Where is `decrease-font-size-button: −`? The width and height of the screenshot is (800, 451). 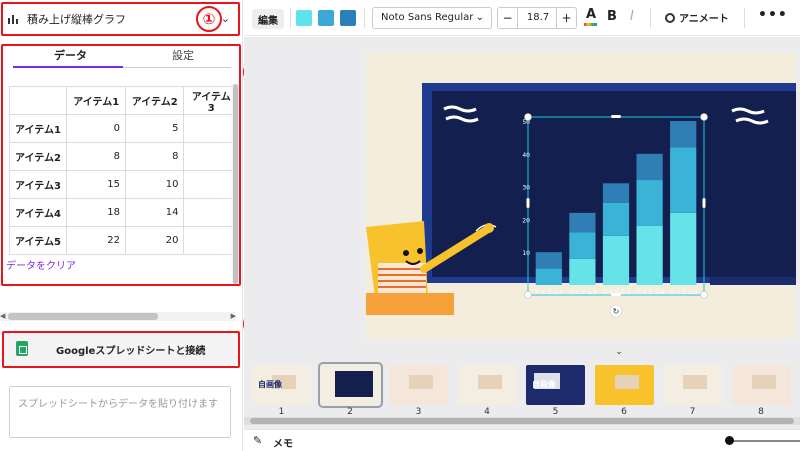
decrease-font-size-button: − is located at coordinates (508, 18).